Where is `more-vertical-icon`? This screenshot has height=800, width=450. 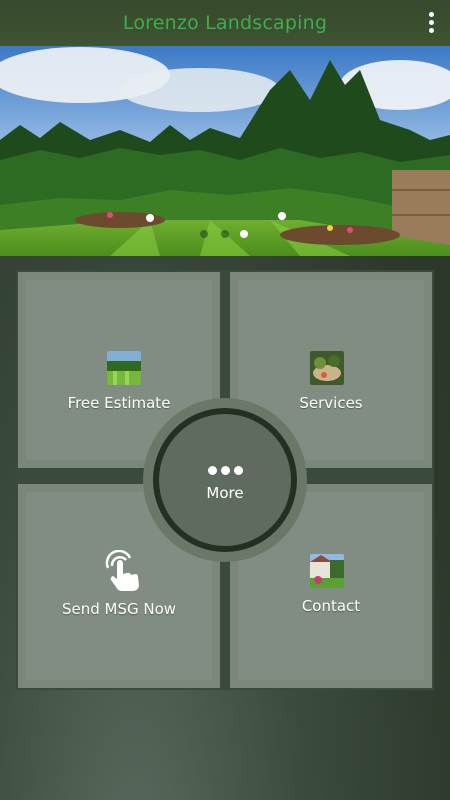 more-vertical-icon is located at coordinates (431, 23).